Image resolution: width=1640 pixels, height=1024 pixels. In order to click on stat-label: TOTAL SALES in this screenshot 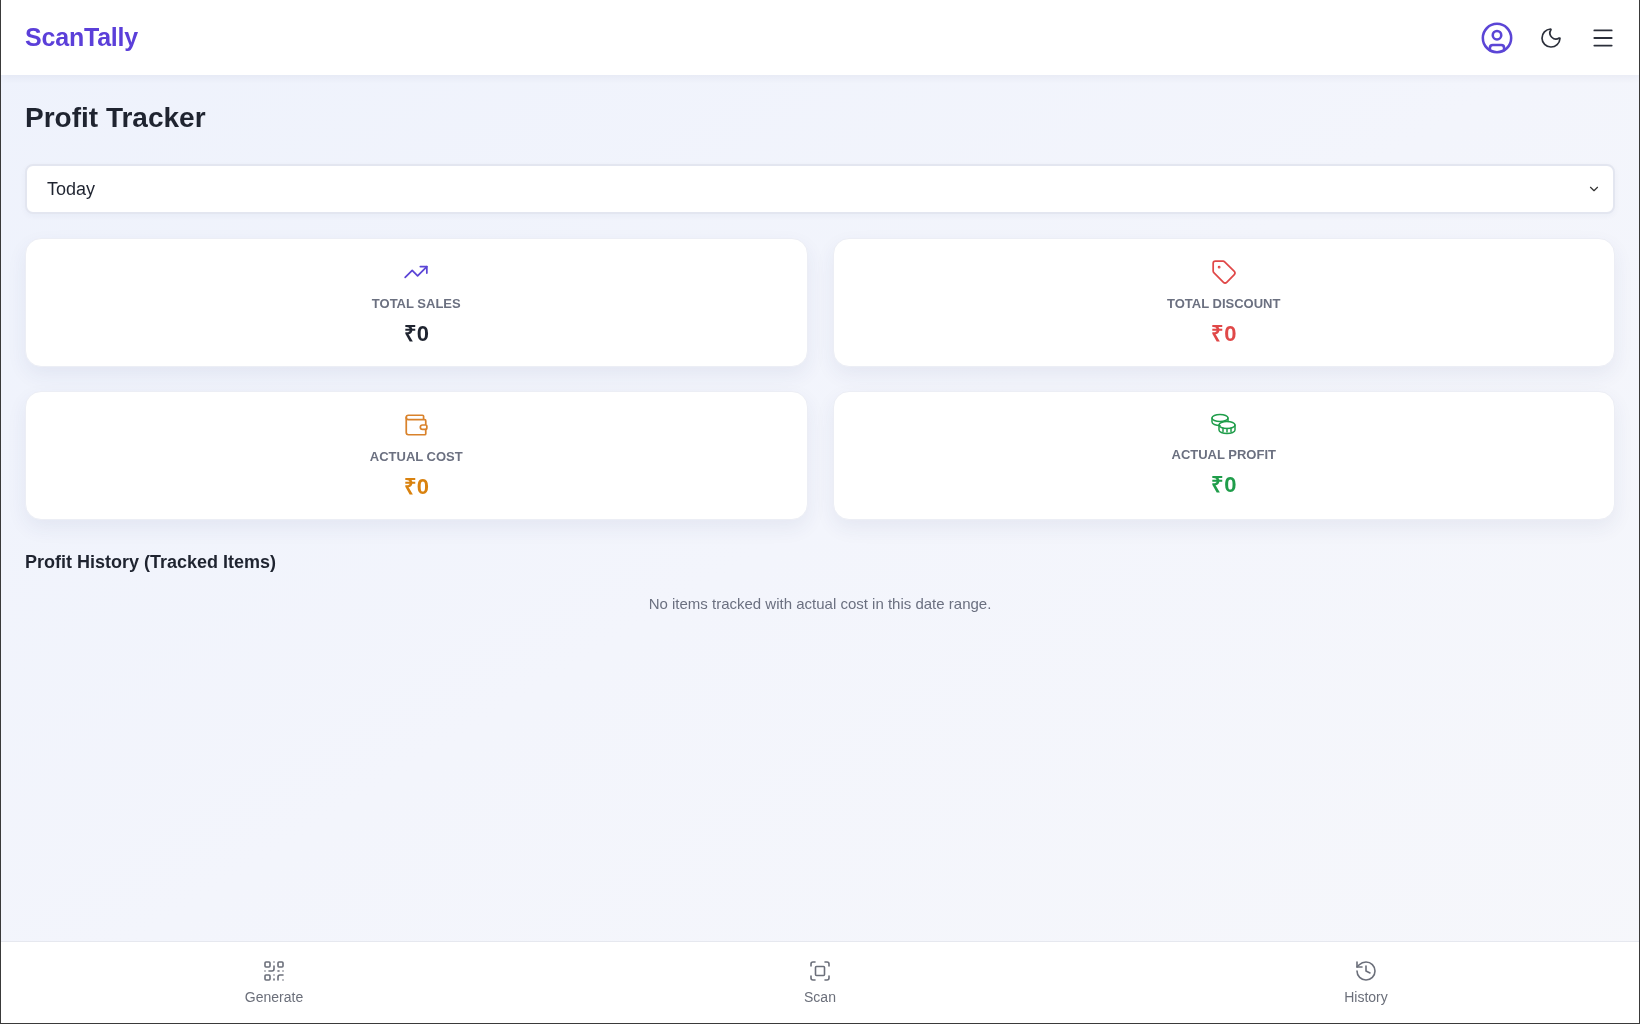, I will do `click(416, 304)`.